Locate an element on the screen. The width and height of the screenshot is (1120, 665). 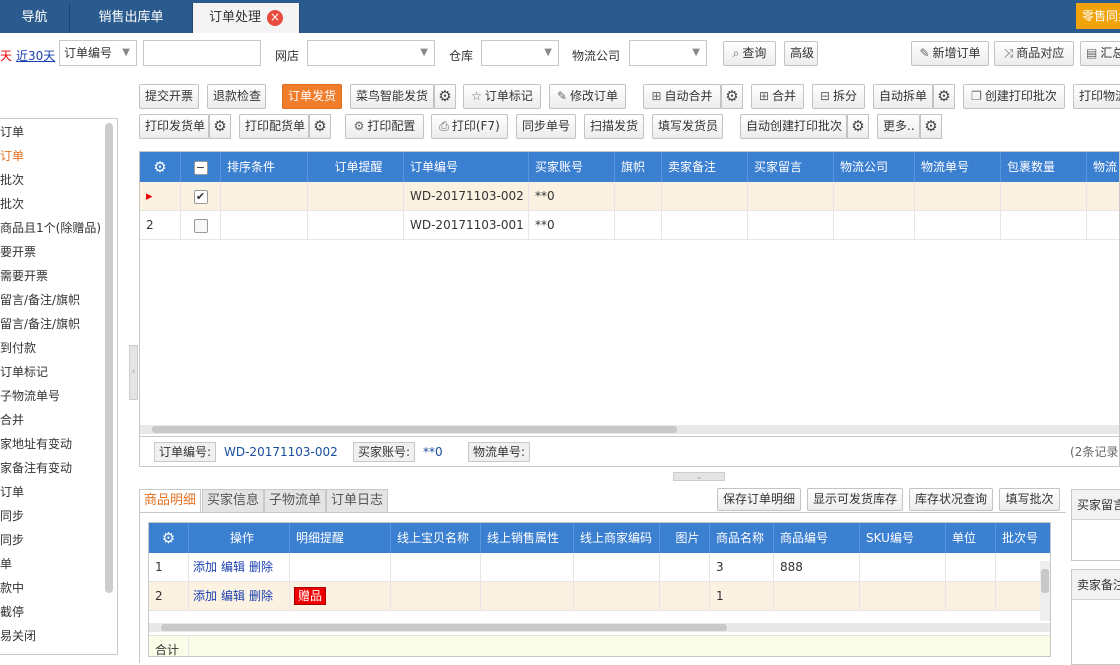
col-online-name: 线上宝贝名称 is located at coordinates (436, 538).